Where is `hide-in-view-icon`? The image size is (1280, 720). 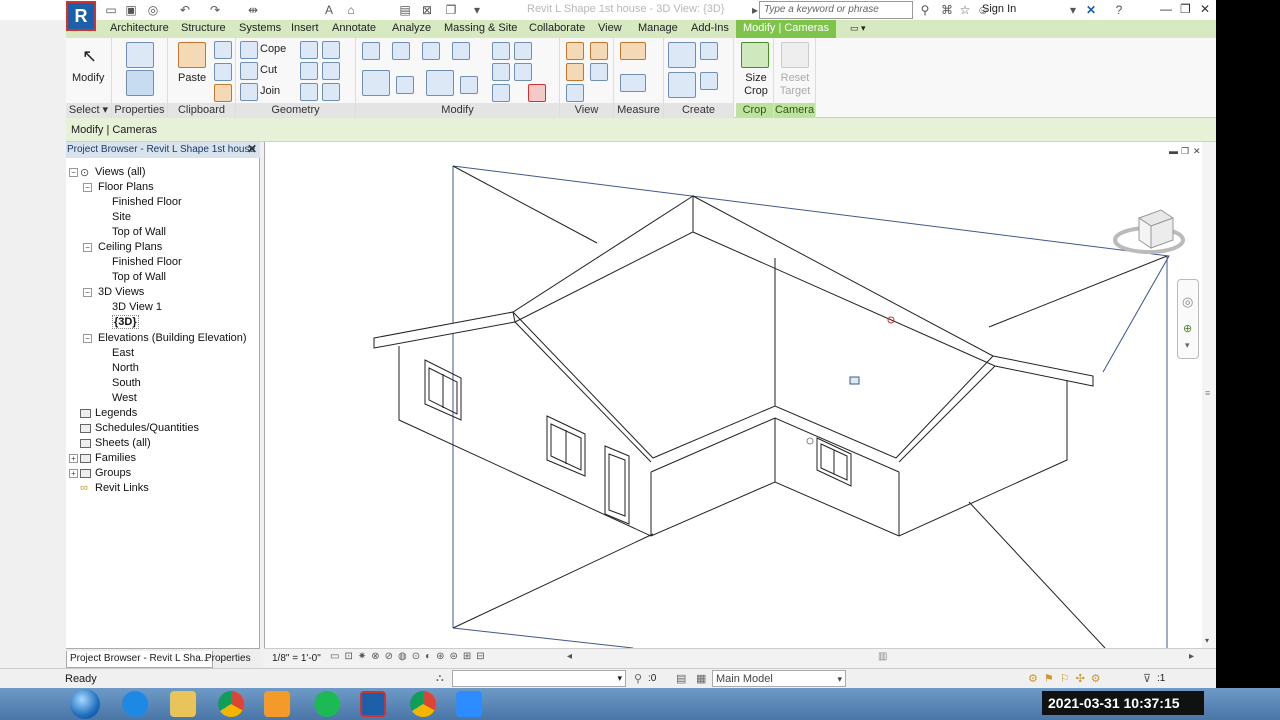 hide-in-view-icon is located at coordinates (575, 51).